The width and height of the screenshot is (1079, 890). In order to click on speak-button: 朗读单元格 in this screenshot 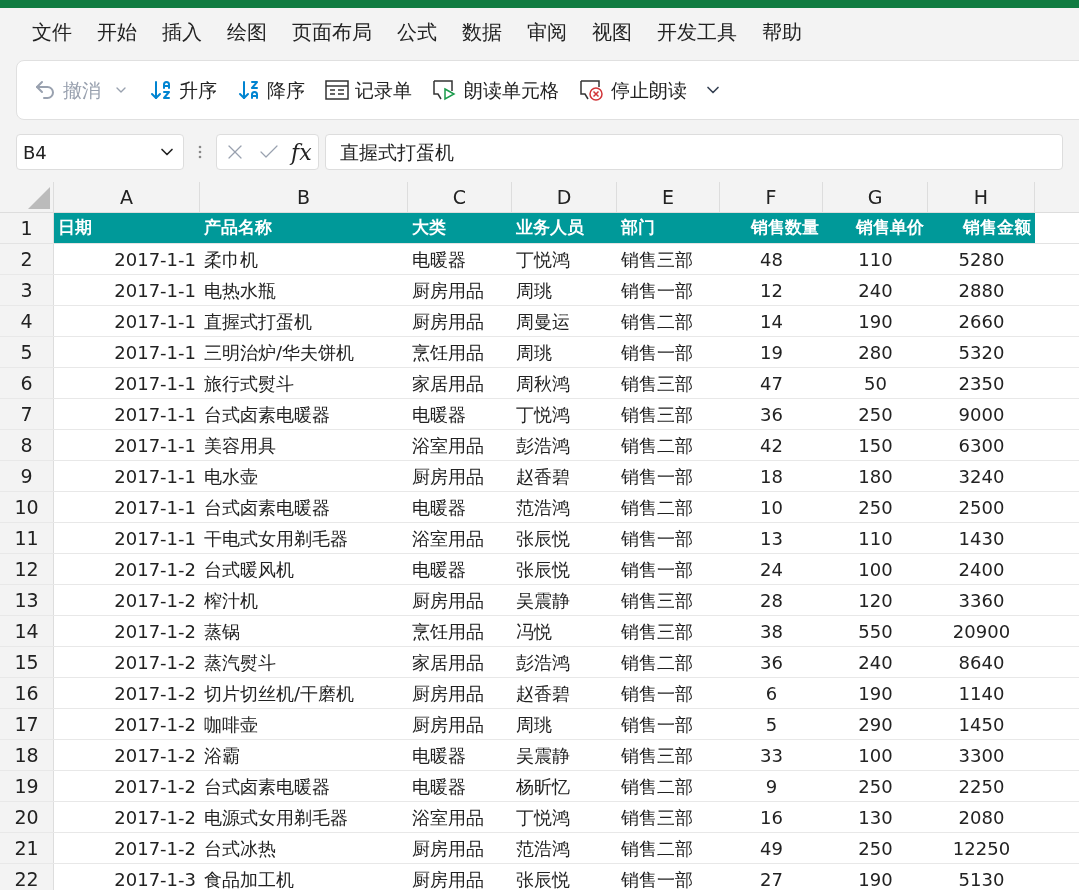, I will do `click(495, 90)`.